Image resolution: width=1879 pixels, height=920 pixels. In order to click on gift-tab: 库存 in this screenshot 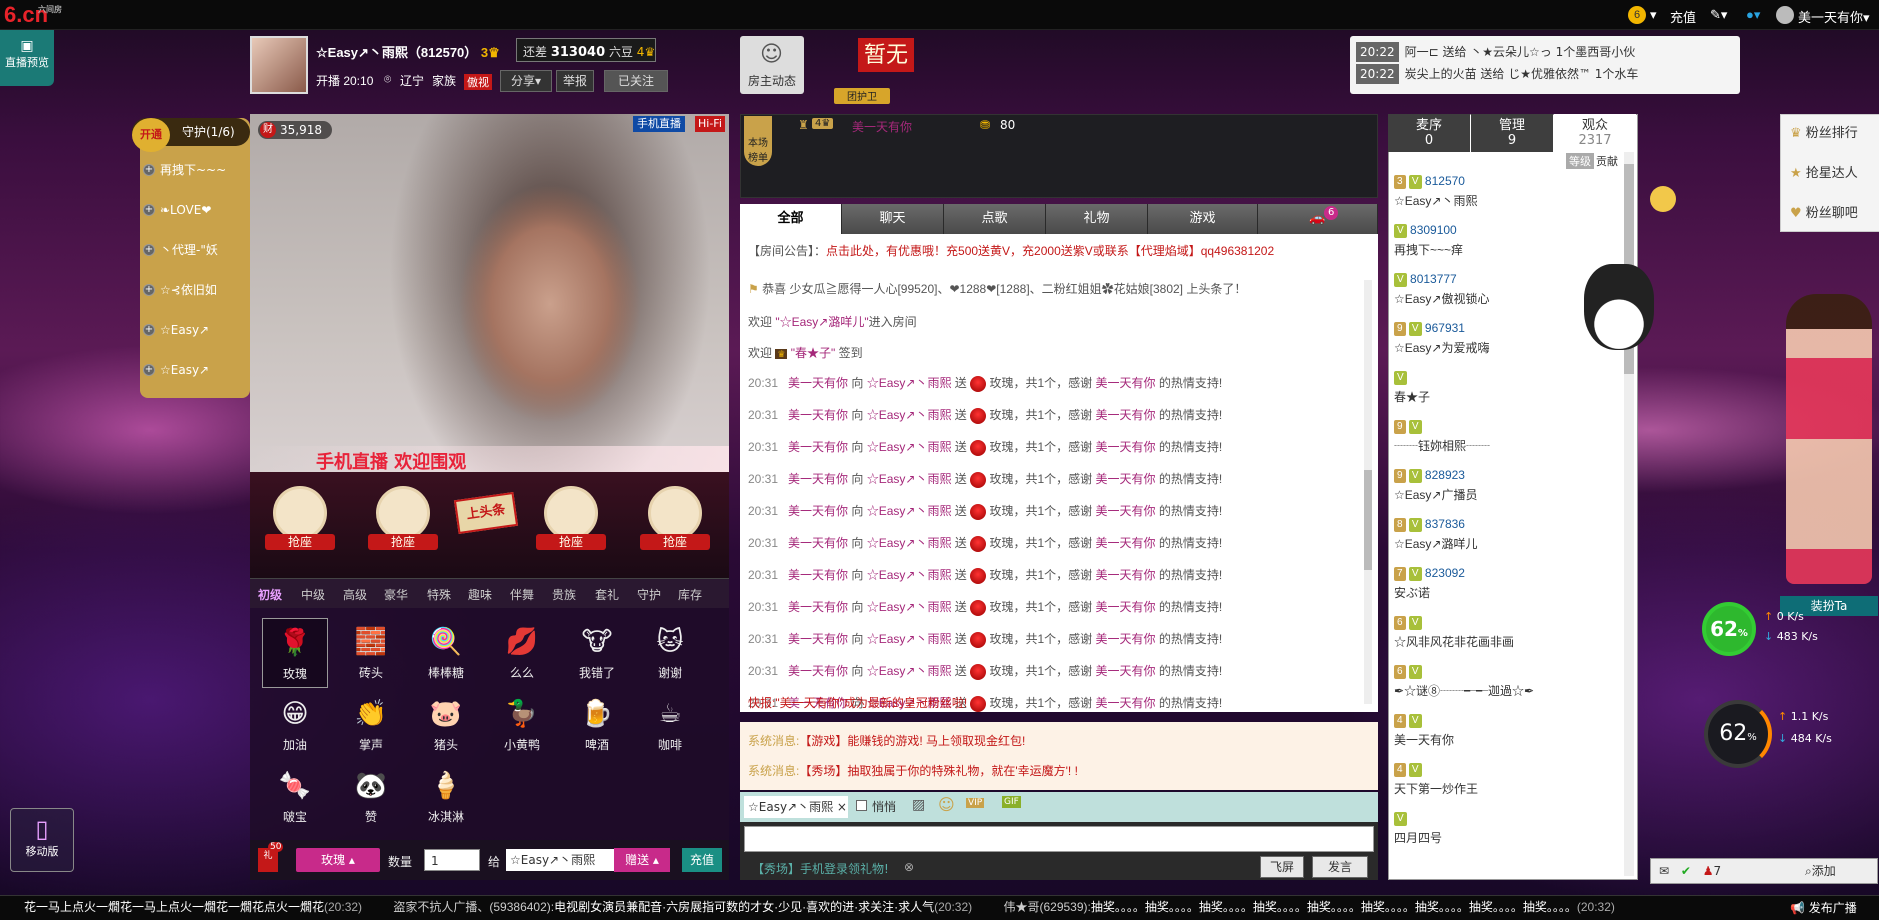, I will do `click(690, 594)`.